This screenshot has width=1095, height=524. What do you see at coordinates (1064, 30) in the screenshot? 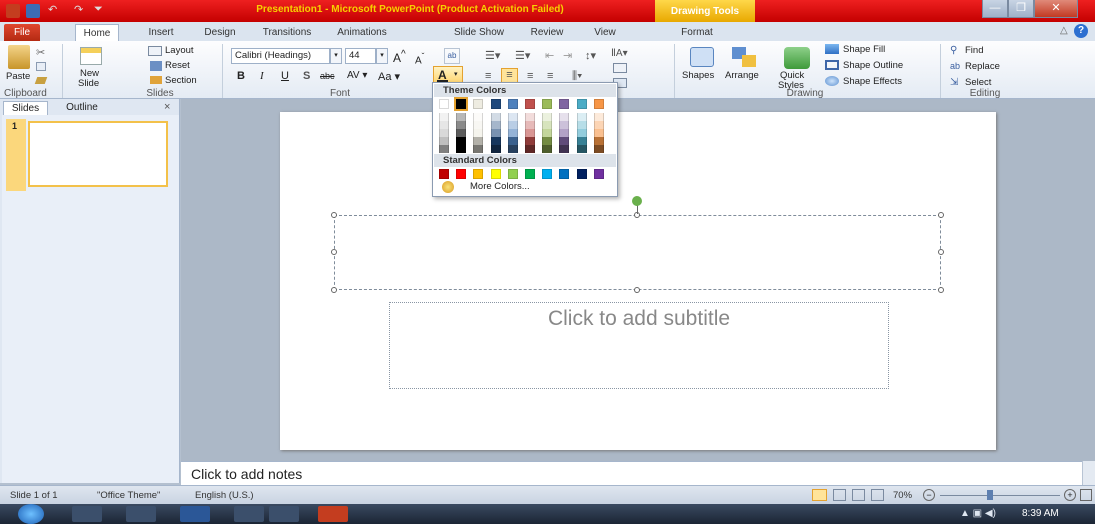
I see `minimize-ribbon-icon: △` at bounding box center [1064, 30].